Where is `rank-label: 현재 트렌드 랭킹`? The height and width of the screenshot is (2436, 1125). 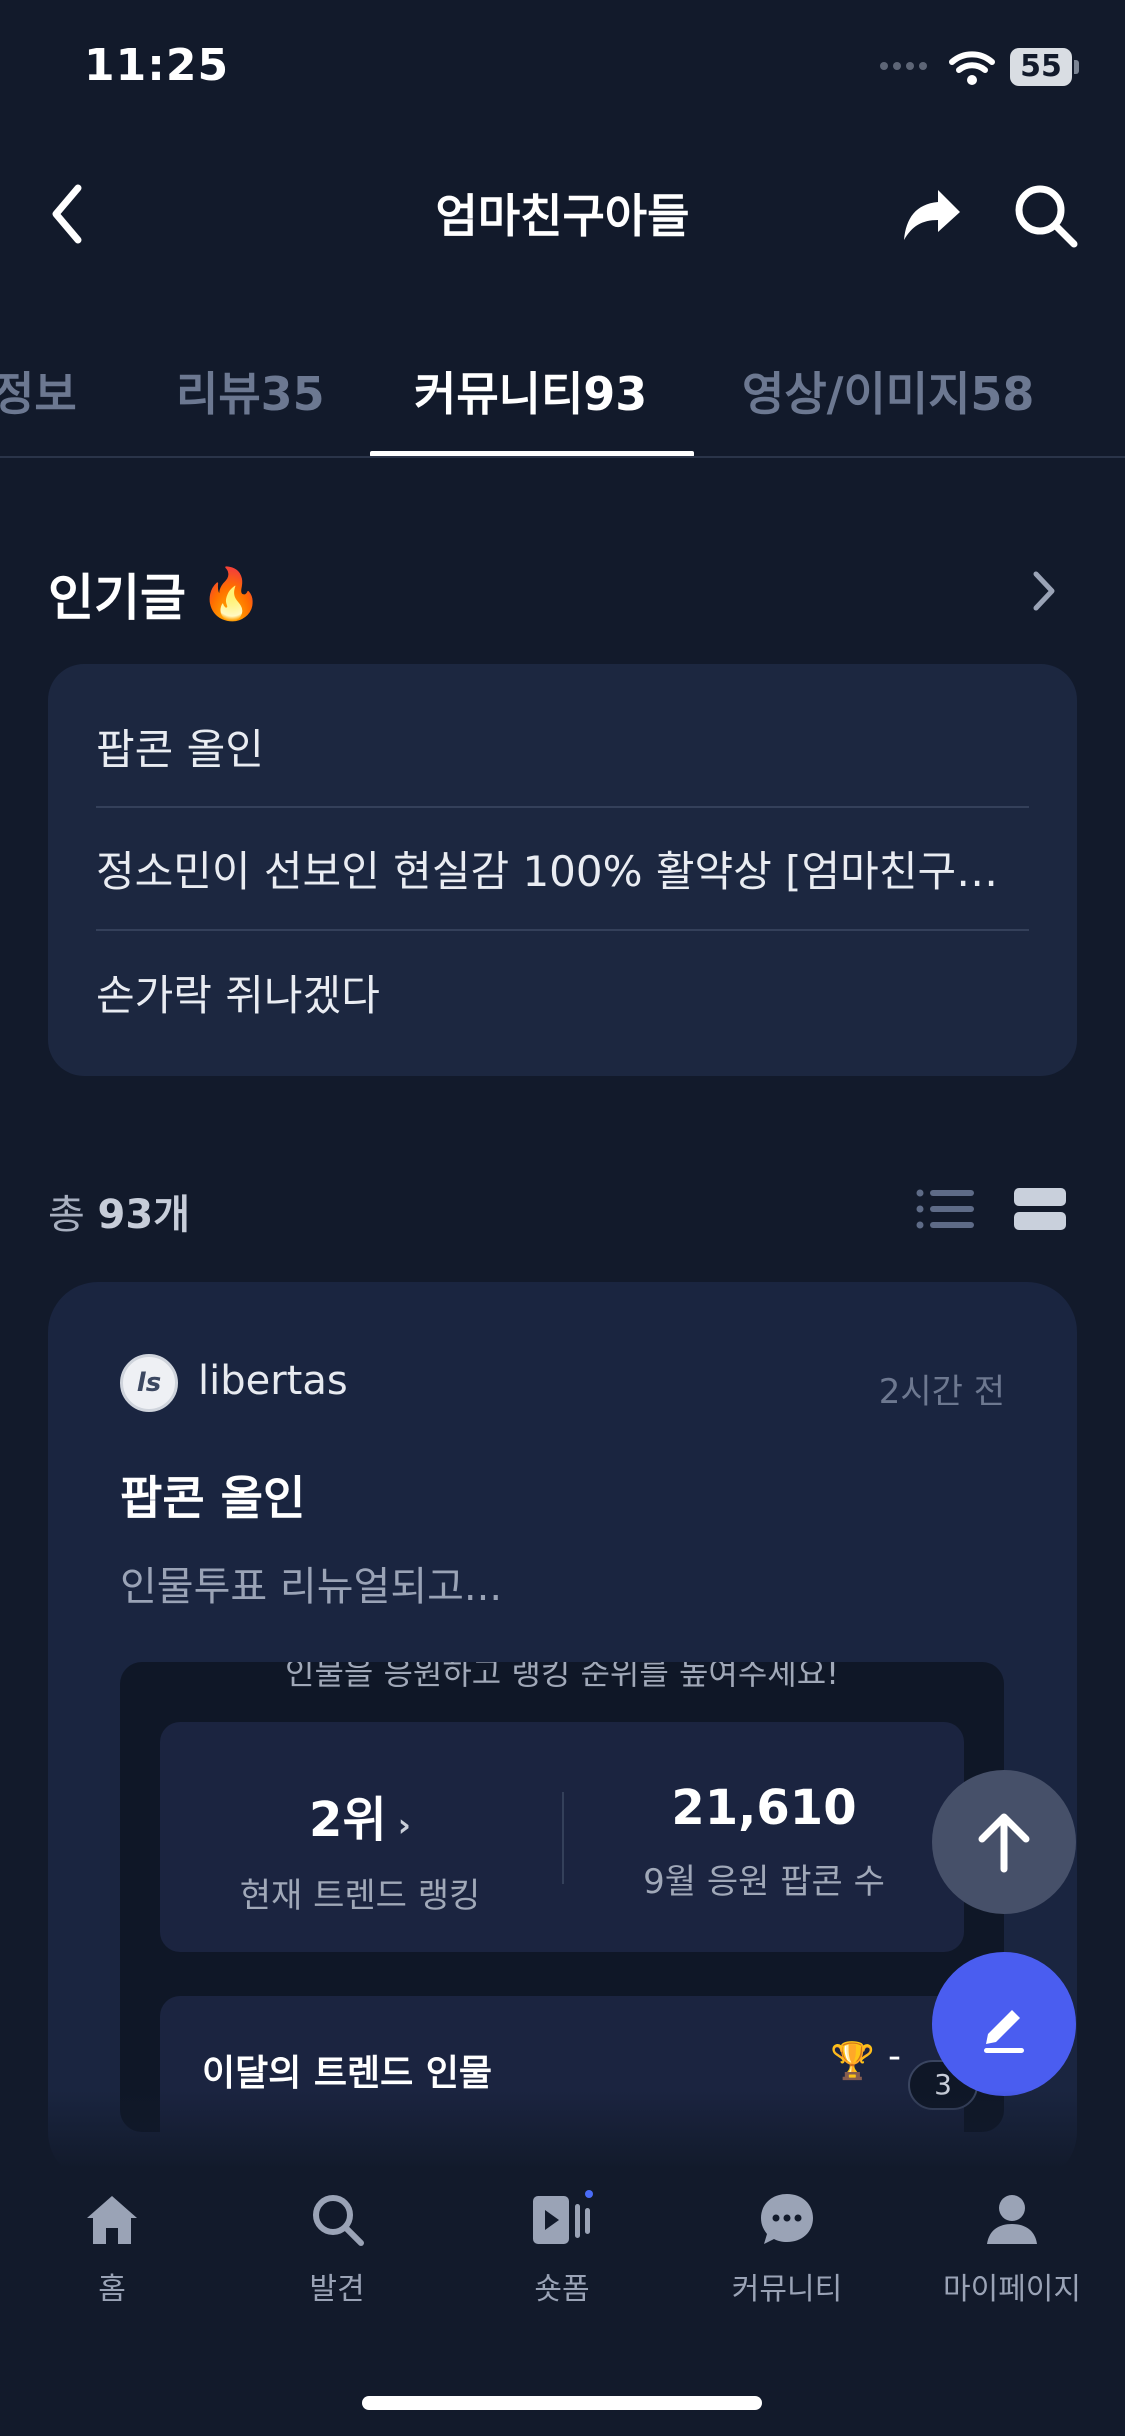 rank-label: 현재 트렌드 랭킹 is located at coordinates (360, 1896).